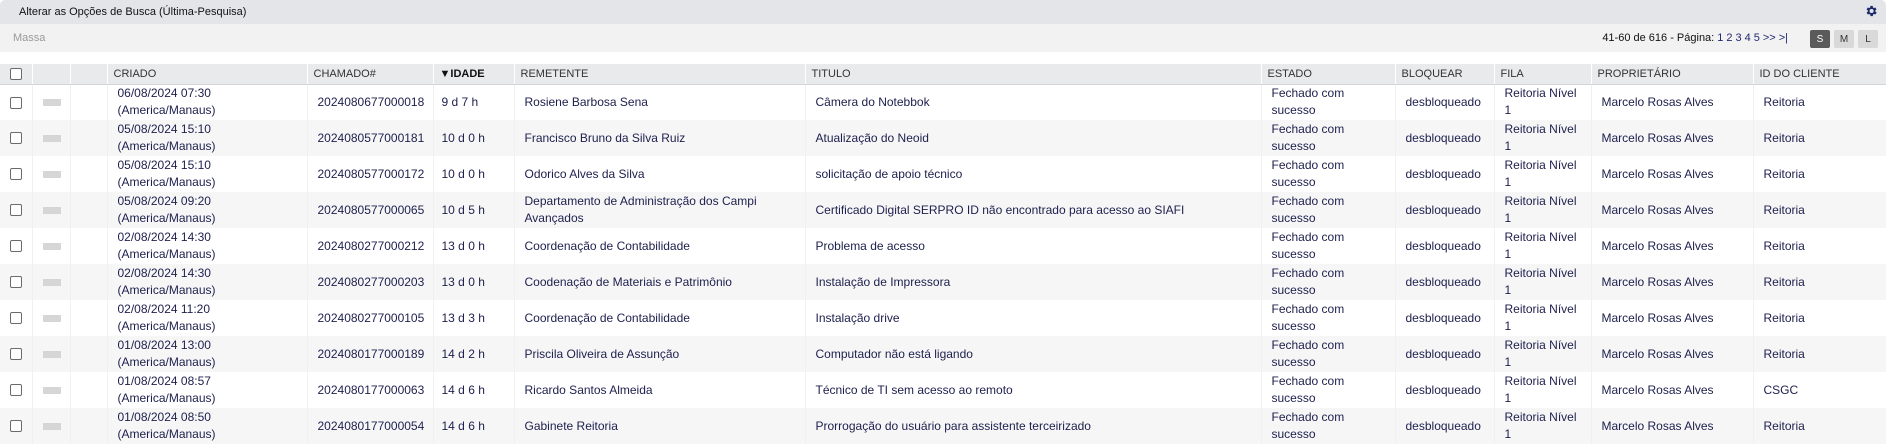 The width and height of the screenshot is (1886, 446). What do you see at coordinates (1328, 74) in the screenshot?
I see `header-state: ESTADO` at bounding box center [1328, 74].